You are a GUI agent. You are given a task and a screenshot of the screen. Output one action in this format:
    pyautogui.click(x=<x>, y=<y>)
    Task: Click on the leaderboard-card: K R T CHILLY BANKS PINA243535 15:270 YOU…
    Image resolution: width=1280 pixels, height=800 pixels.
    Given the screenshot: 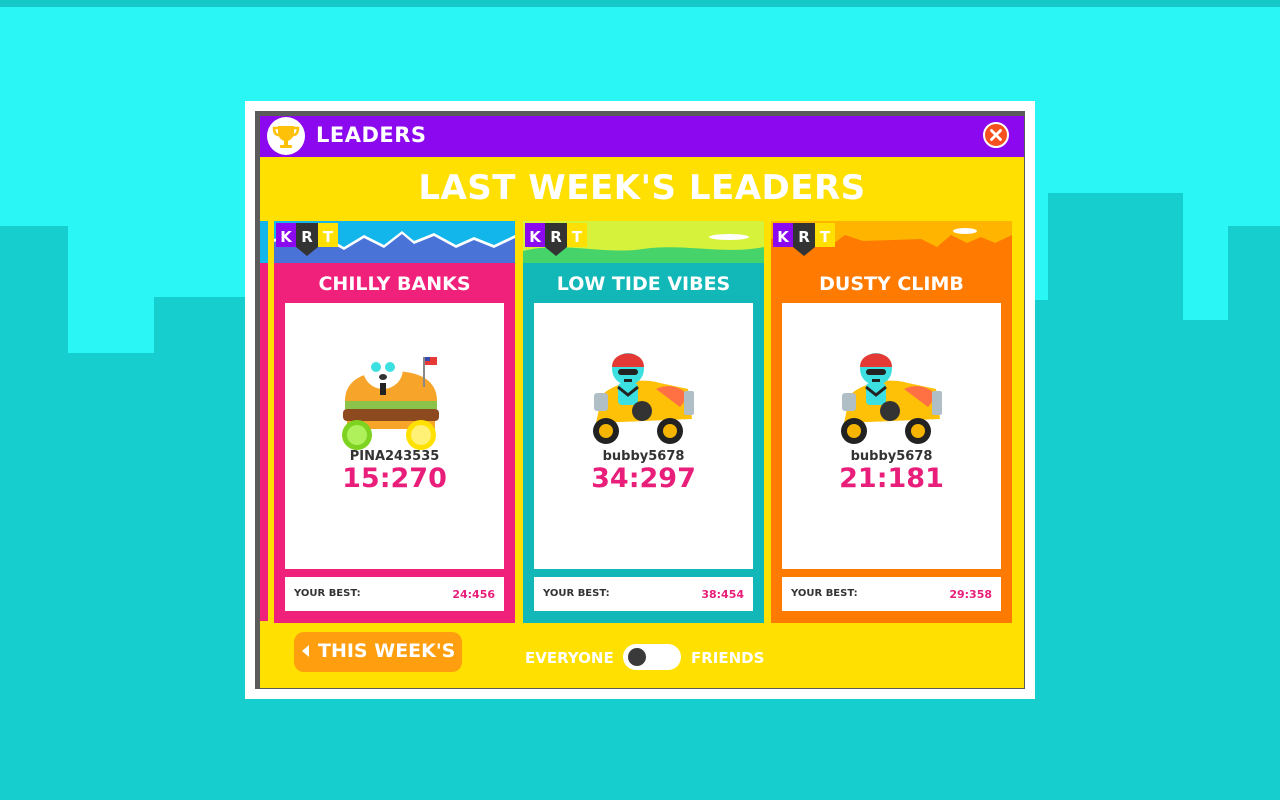 What is the action you would take?
    pyautogui.click(x=394, y=422)
    